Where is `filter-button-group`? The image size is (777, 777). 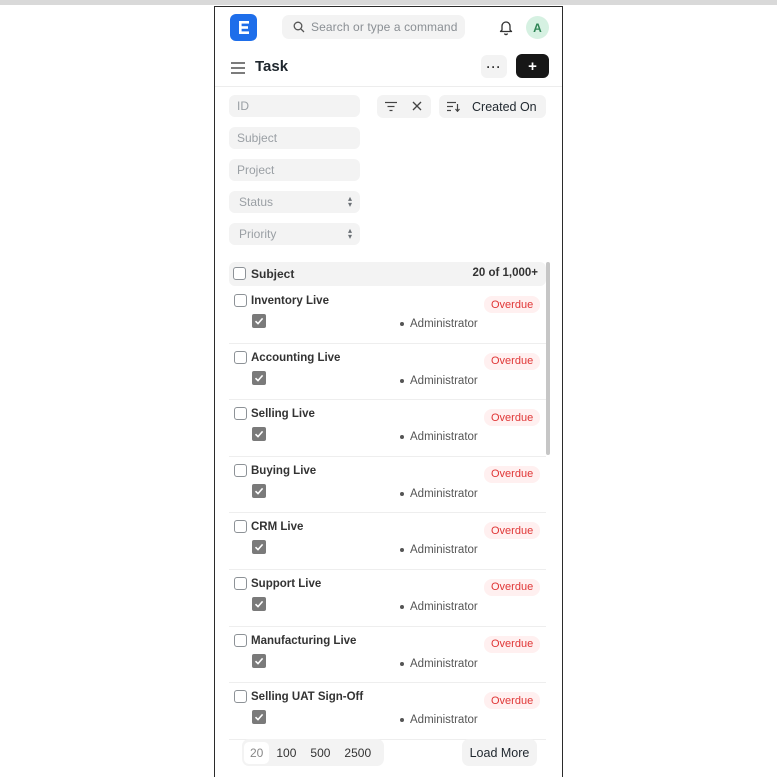 filter-button-group is located at coordinates (404, 106).